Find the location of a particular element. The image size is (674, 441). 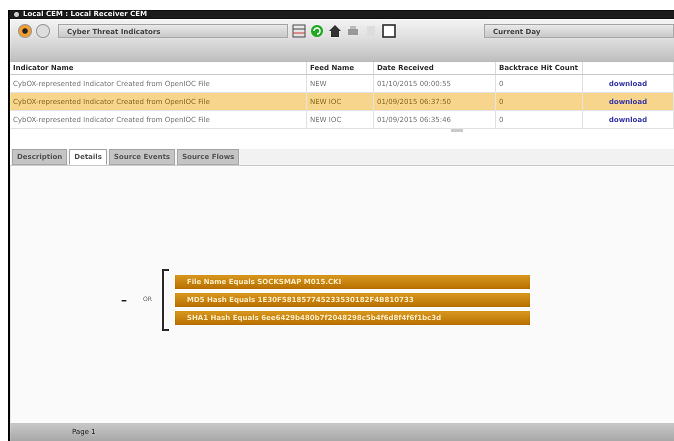

back-button is located at coordinates (25, 31).